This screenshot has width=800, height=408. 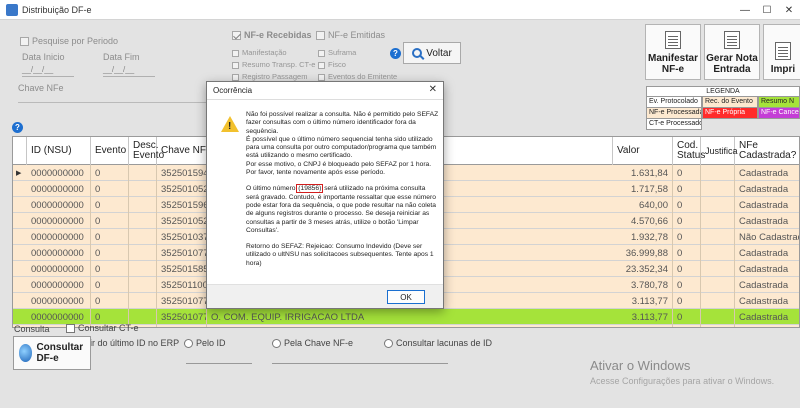 I want to click on imprimir-button: Impri, so click(x=781, y=52).